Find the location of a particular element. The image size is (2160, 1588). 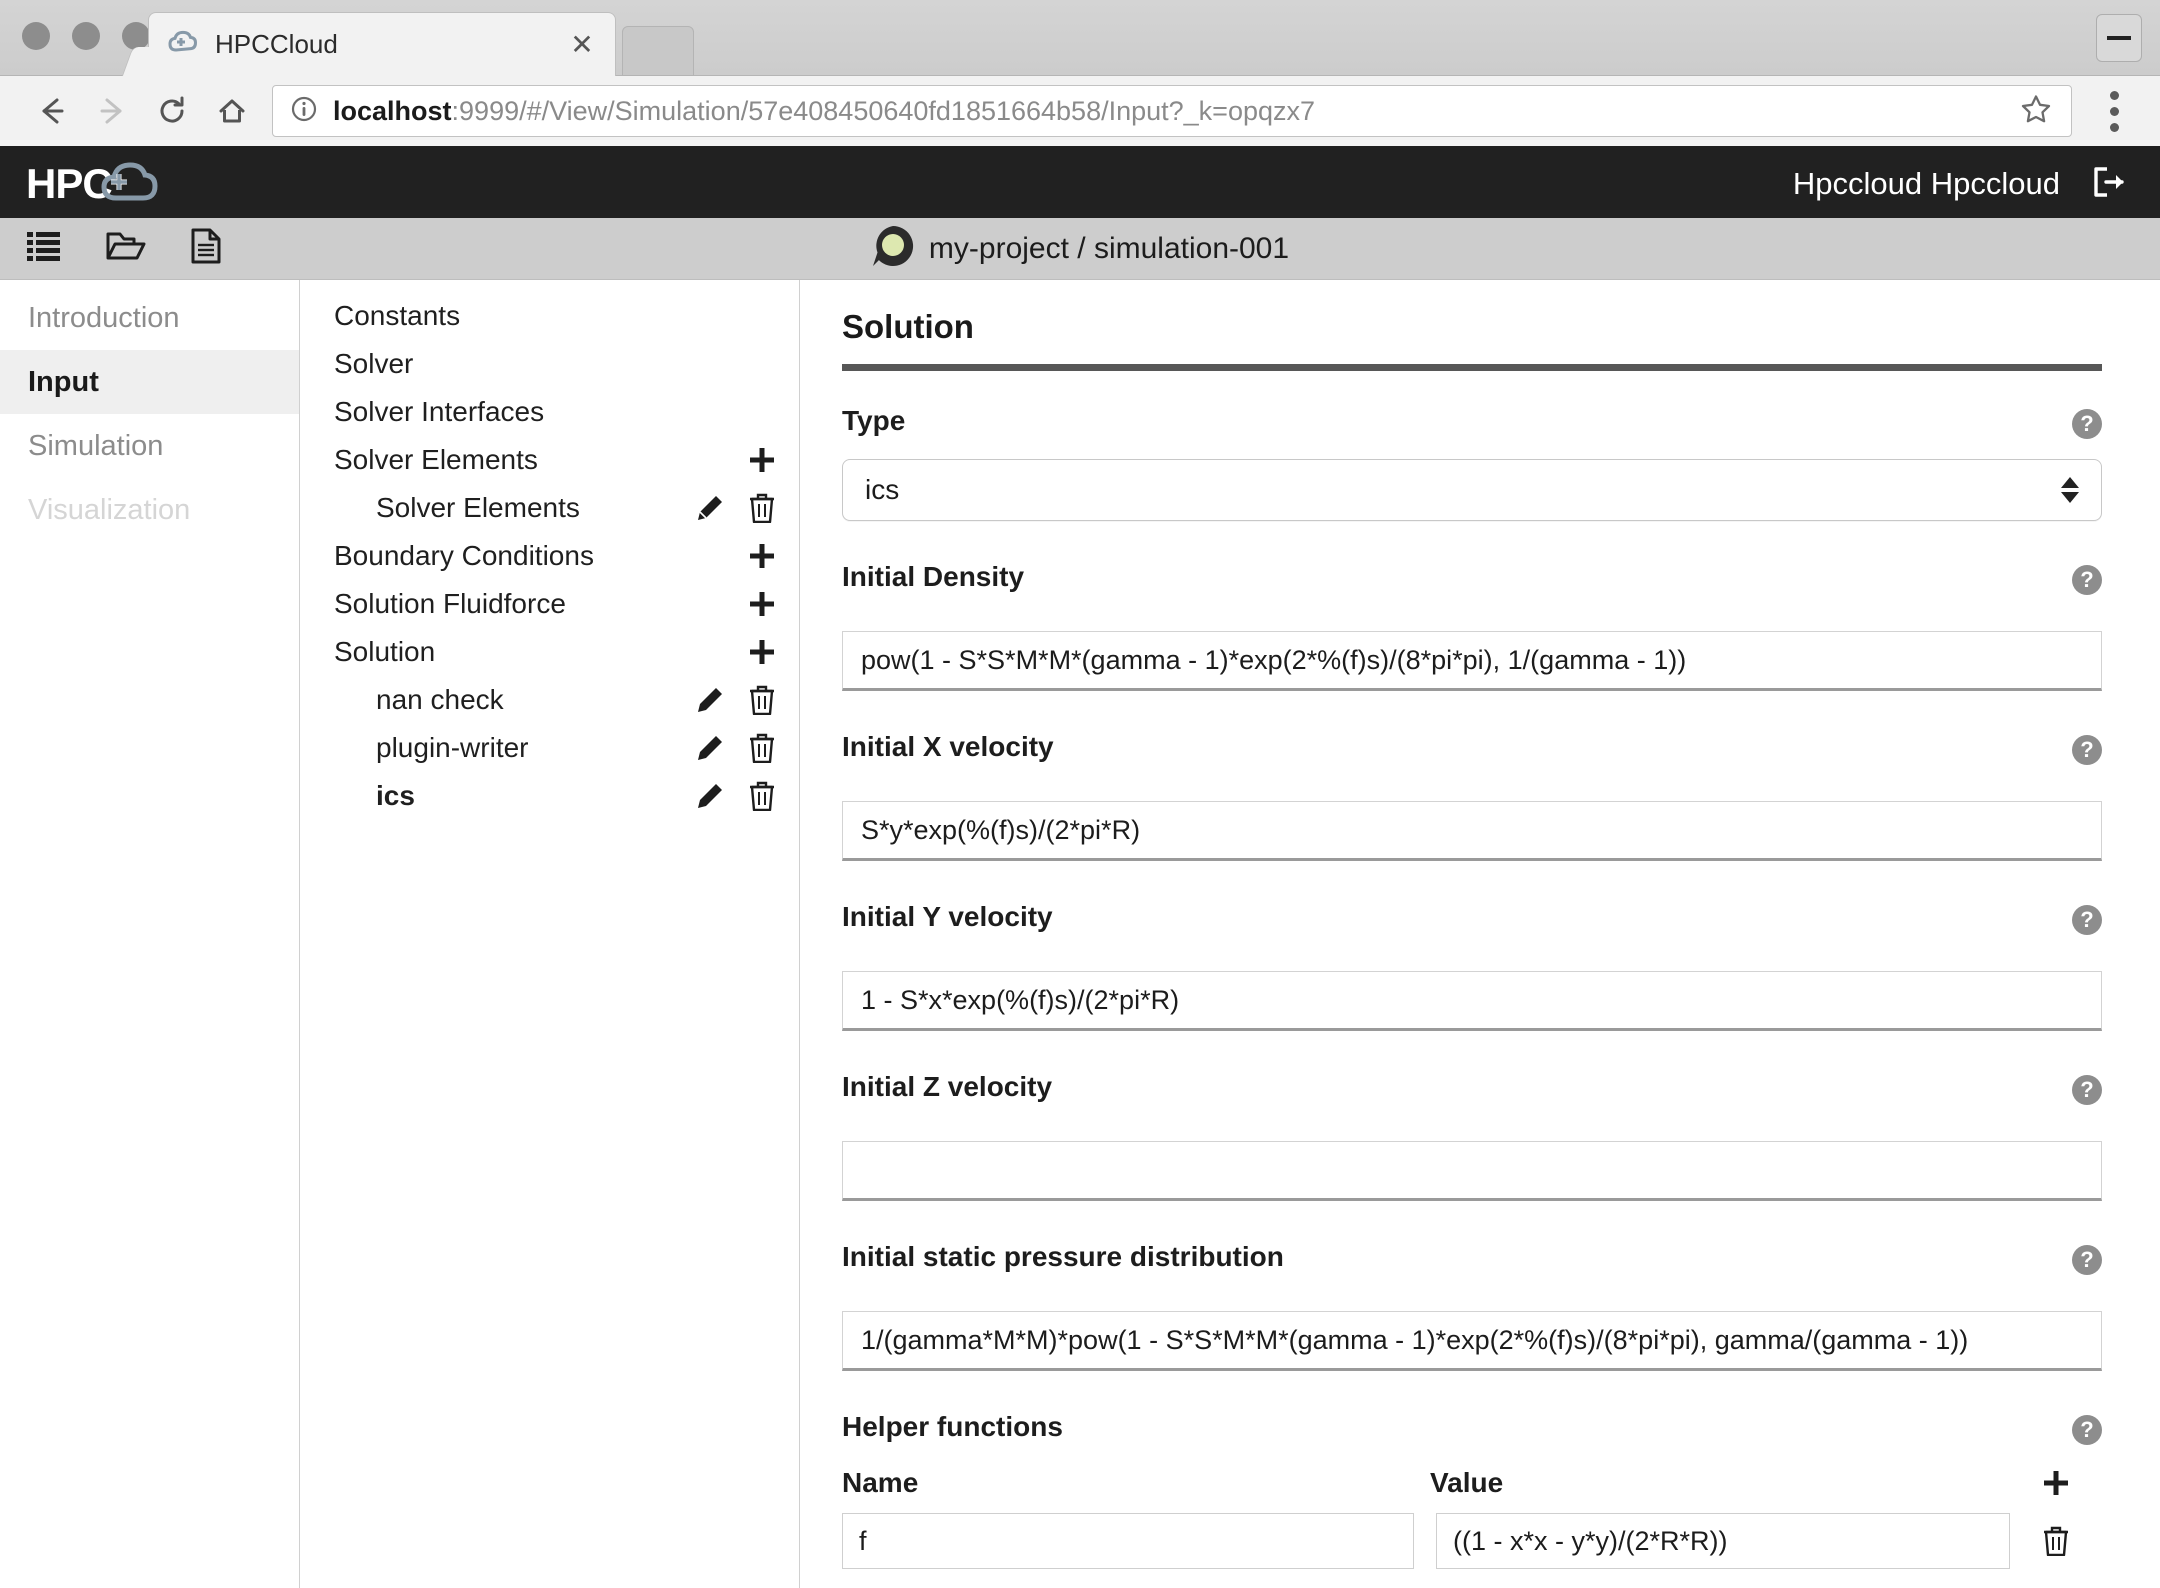

open-folder-icon is located at coordinates (126, 248).